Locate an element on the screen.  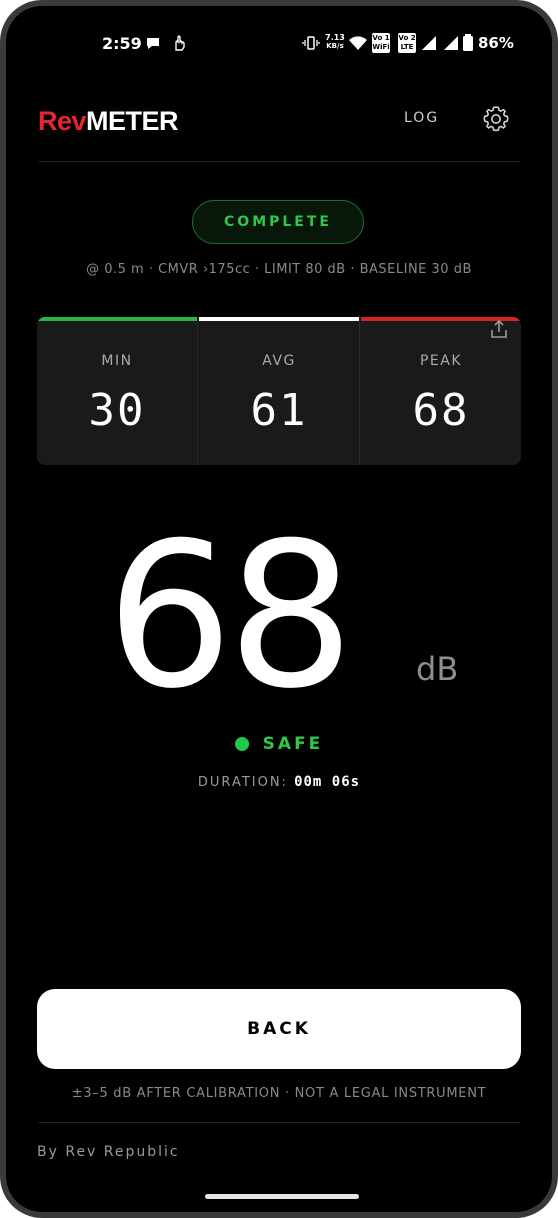
header-divider is located at coordinates (279, 161).